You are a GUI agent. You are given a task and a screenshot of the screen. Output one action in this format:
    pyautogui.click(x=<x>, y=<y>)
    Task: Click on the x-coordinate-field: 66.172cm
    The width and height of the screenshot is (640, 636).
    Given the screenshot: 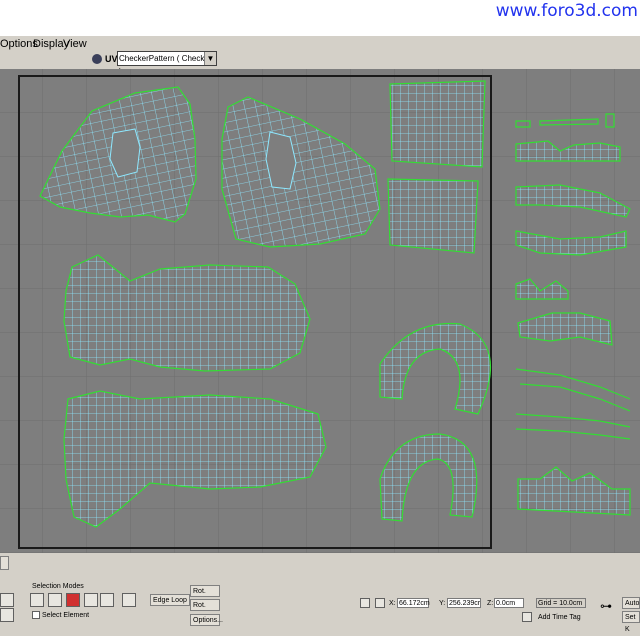 What is the action you would take?
    pyautogui.click(x=413, y=603)
    